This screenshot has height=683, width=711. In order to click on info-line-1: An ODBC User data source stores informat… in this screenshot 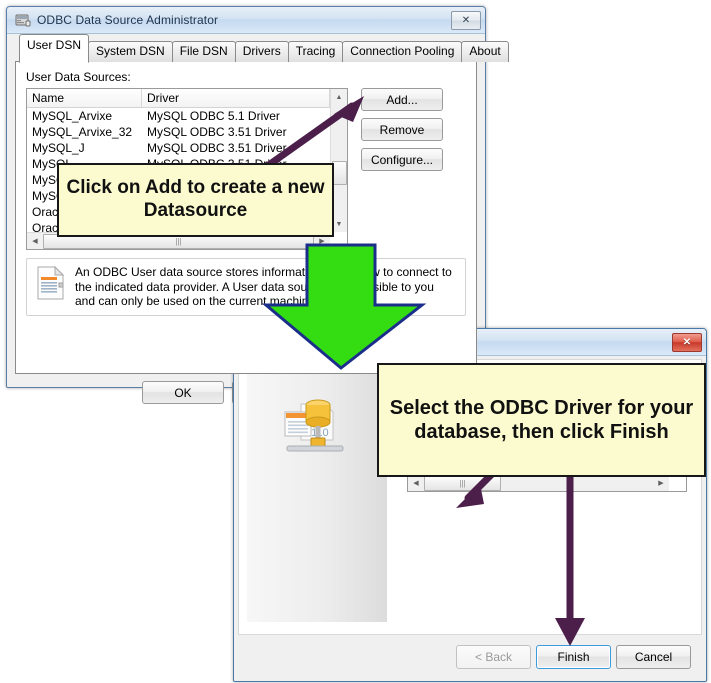, I will do `click(263, 272)`.